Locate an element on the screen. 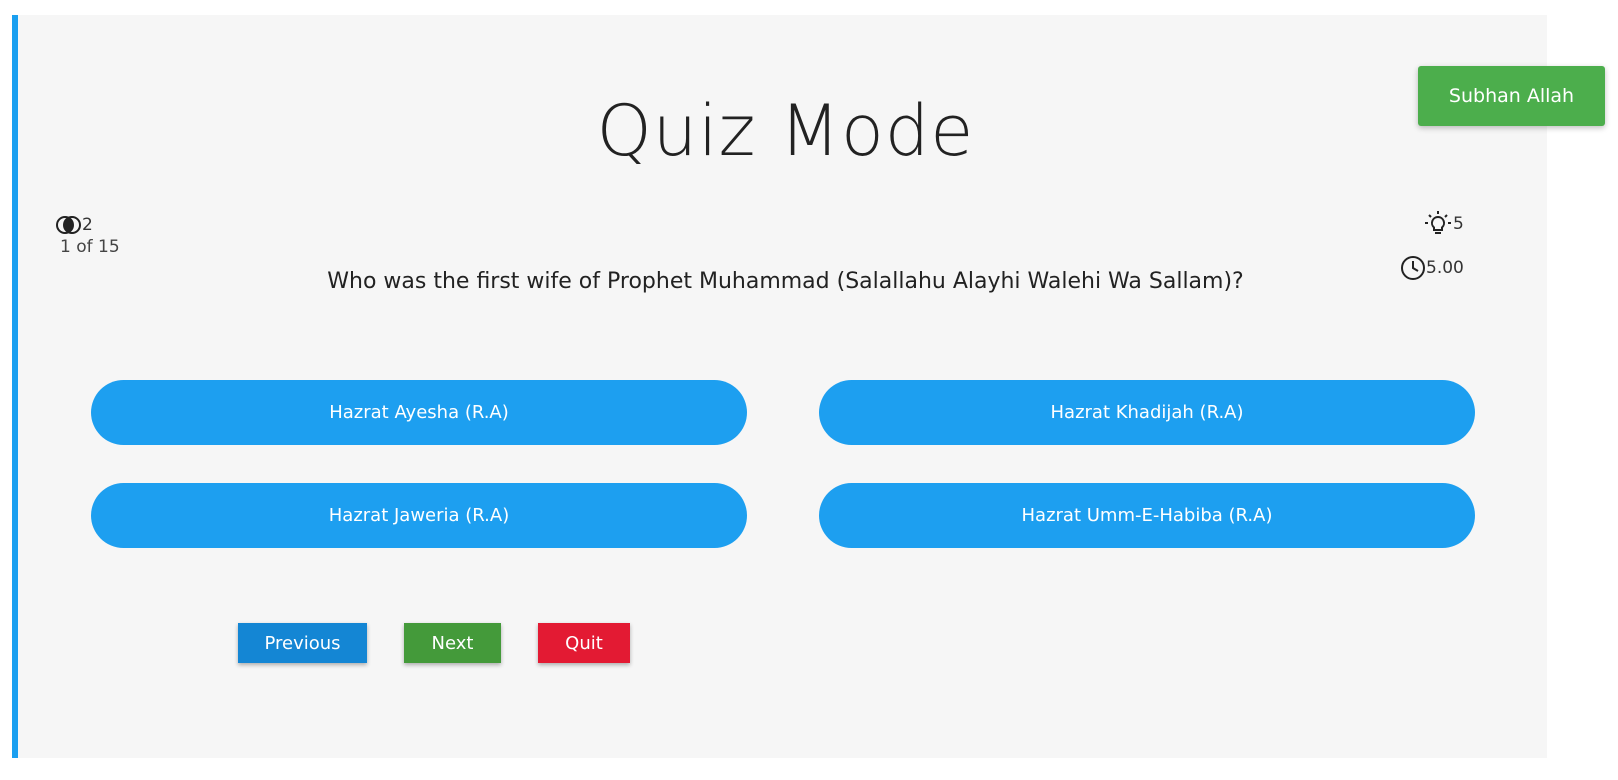 Image resolution: width=1618 pixels, height=780 pixels. answer-option-3: Hazrat Jaweria (R.A) is located at coordinates (419, 515).